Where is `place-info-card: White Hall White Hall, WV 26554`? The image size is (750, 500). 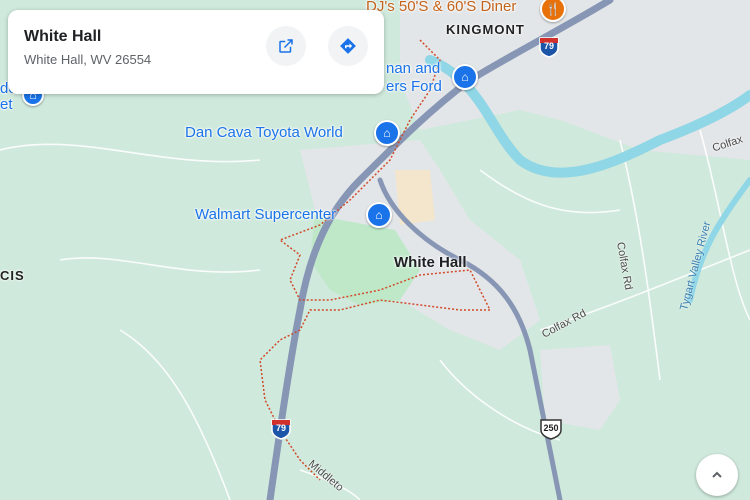 place-info-card: White Hall White Hall, WV 26554 is located at coordinates (196, 52).